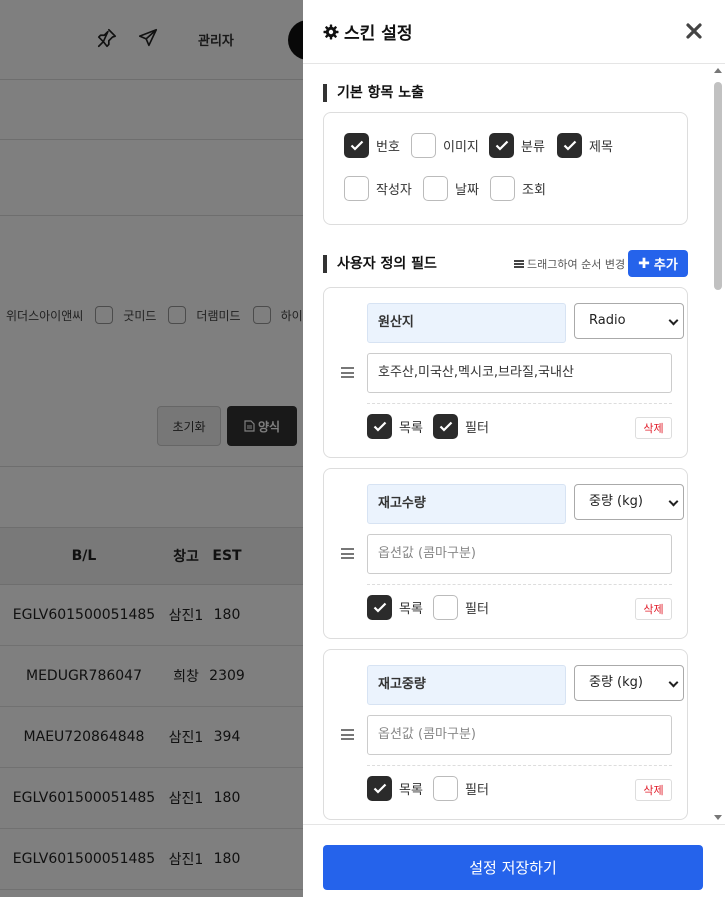 Image resolution: width=725 pixels, height=897 pixels. Describe the element at coordinates (607, 320) in the screenshot. I see `field-type-value: Radio` at that location.